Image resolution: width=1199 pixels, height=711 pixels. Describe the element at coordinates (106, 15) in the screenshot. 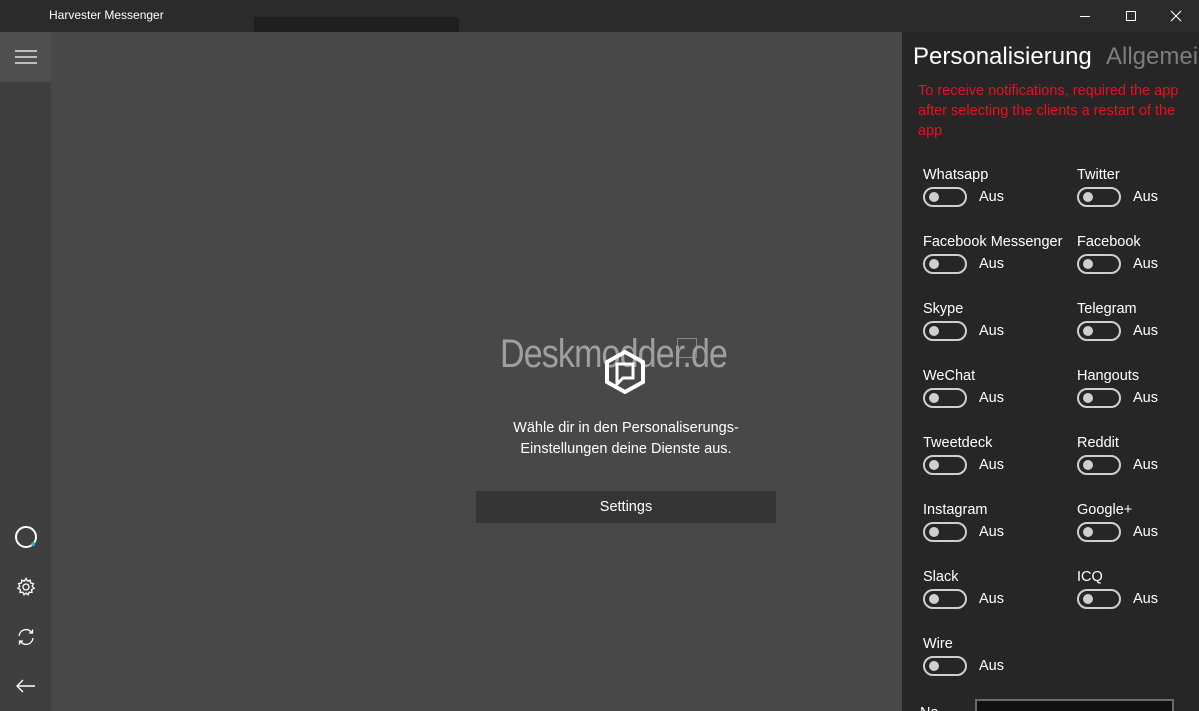

I see `window-title: Harvester Messenger` at that location.